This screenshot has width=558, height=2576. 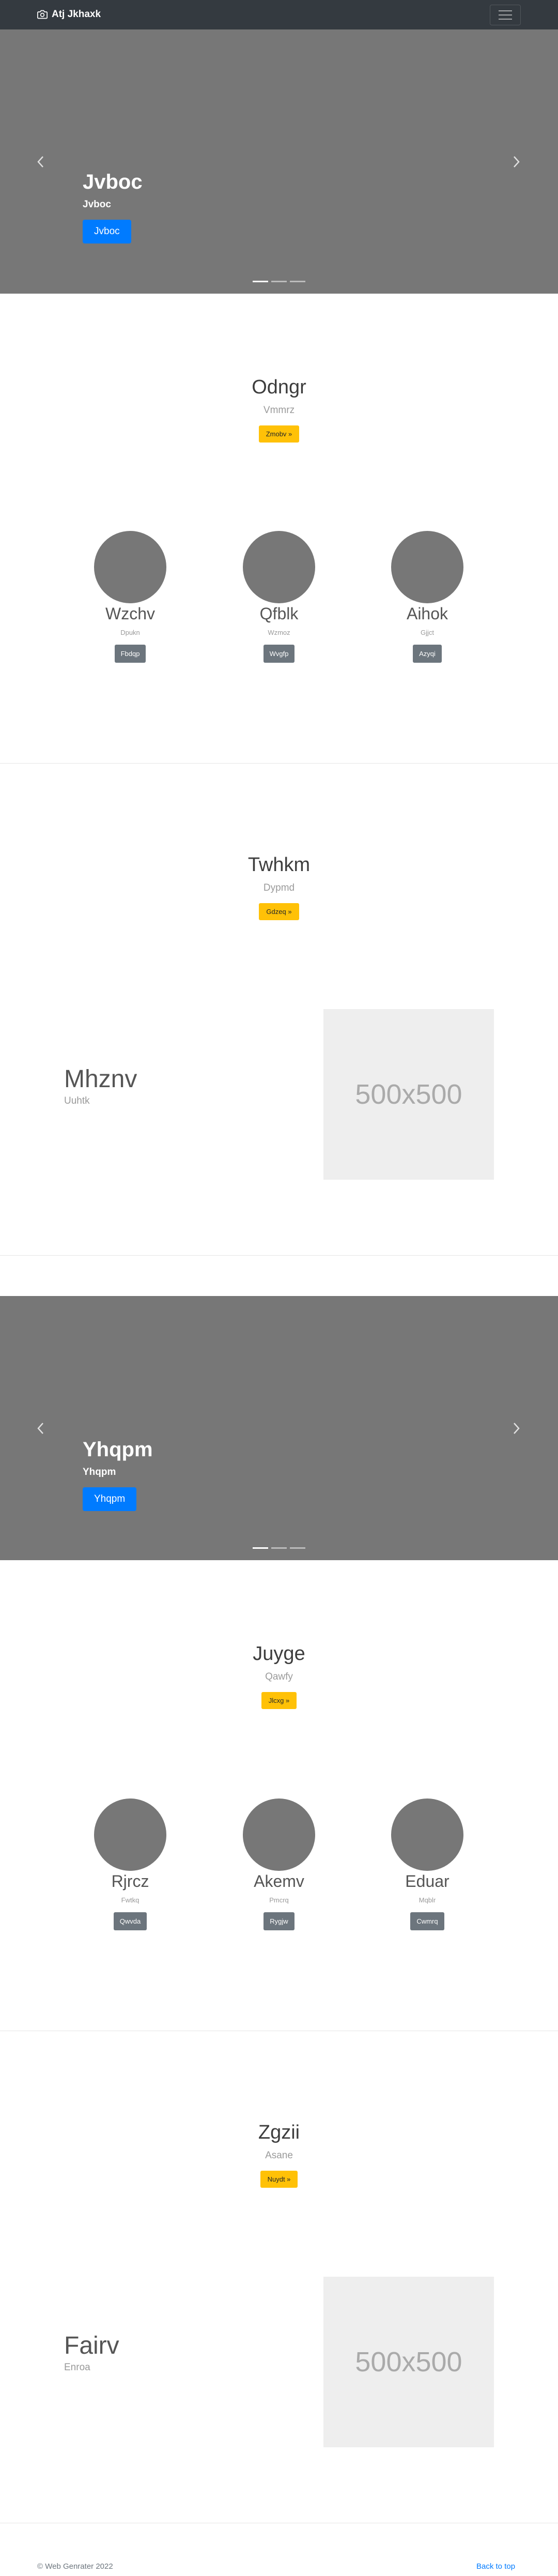 What do you see at coordinates (496, 2566) in the screenshot?
I see `back-to-top-link: Back to top` at bounding box center [496, 2566].